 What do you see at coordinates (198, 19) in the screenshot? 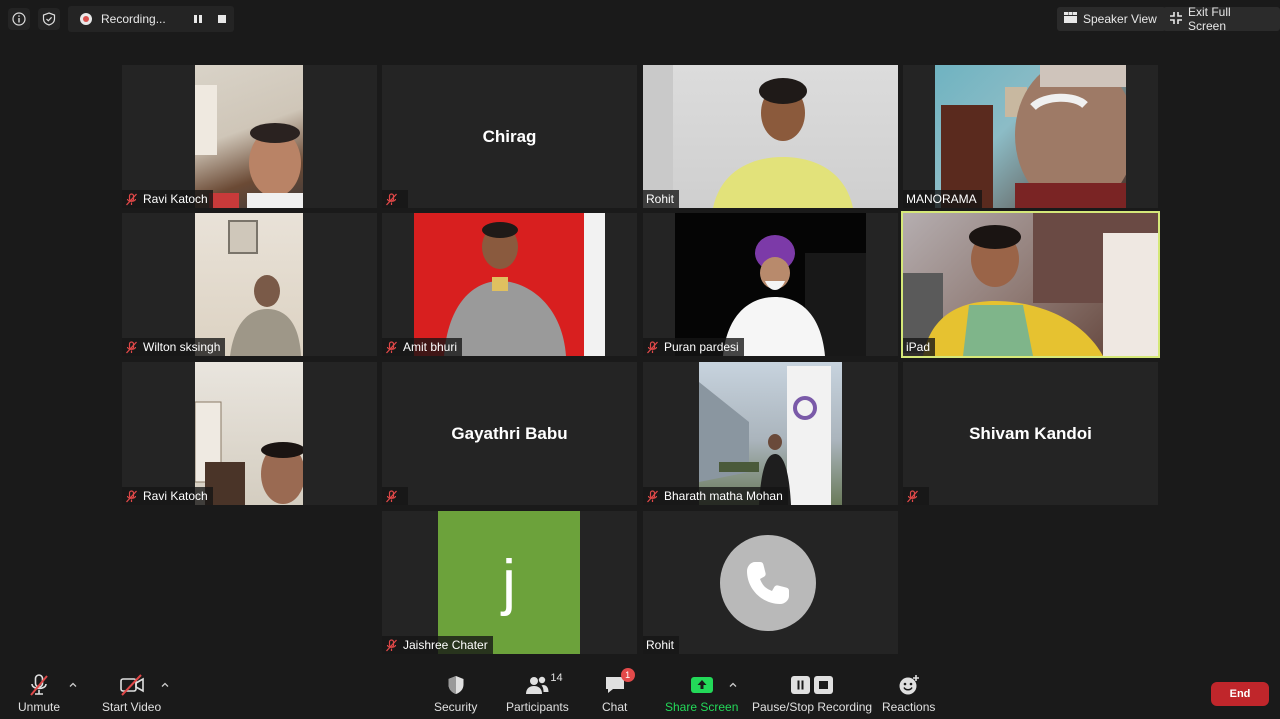
I see `pause-recording-icon` at bounding box center [198, 19].